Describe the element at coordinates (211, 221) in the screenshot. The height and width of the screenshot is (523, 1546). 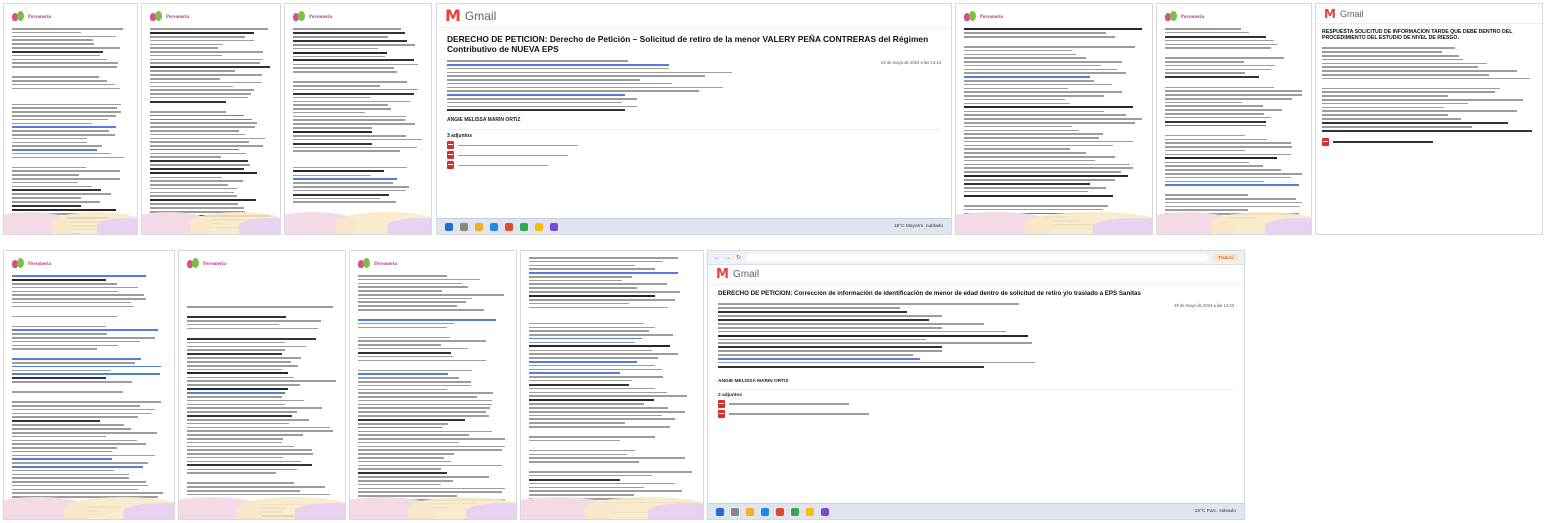
I see `page-footer-decoration` at that location.